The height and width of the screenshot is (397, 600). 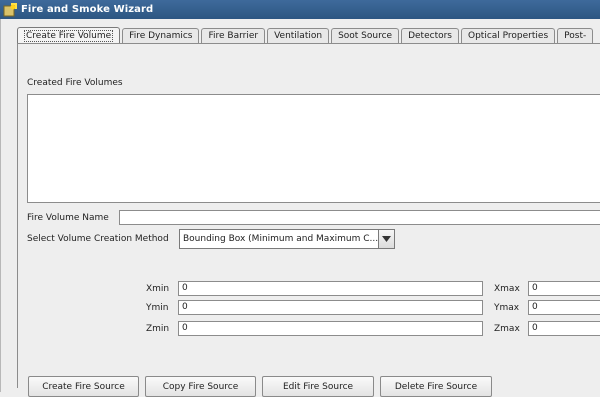 I want to click on tab-detectors: Detectors, so click(x=430, y=35).